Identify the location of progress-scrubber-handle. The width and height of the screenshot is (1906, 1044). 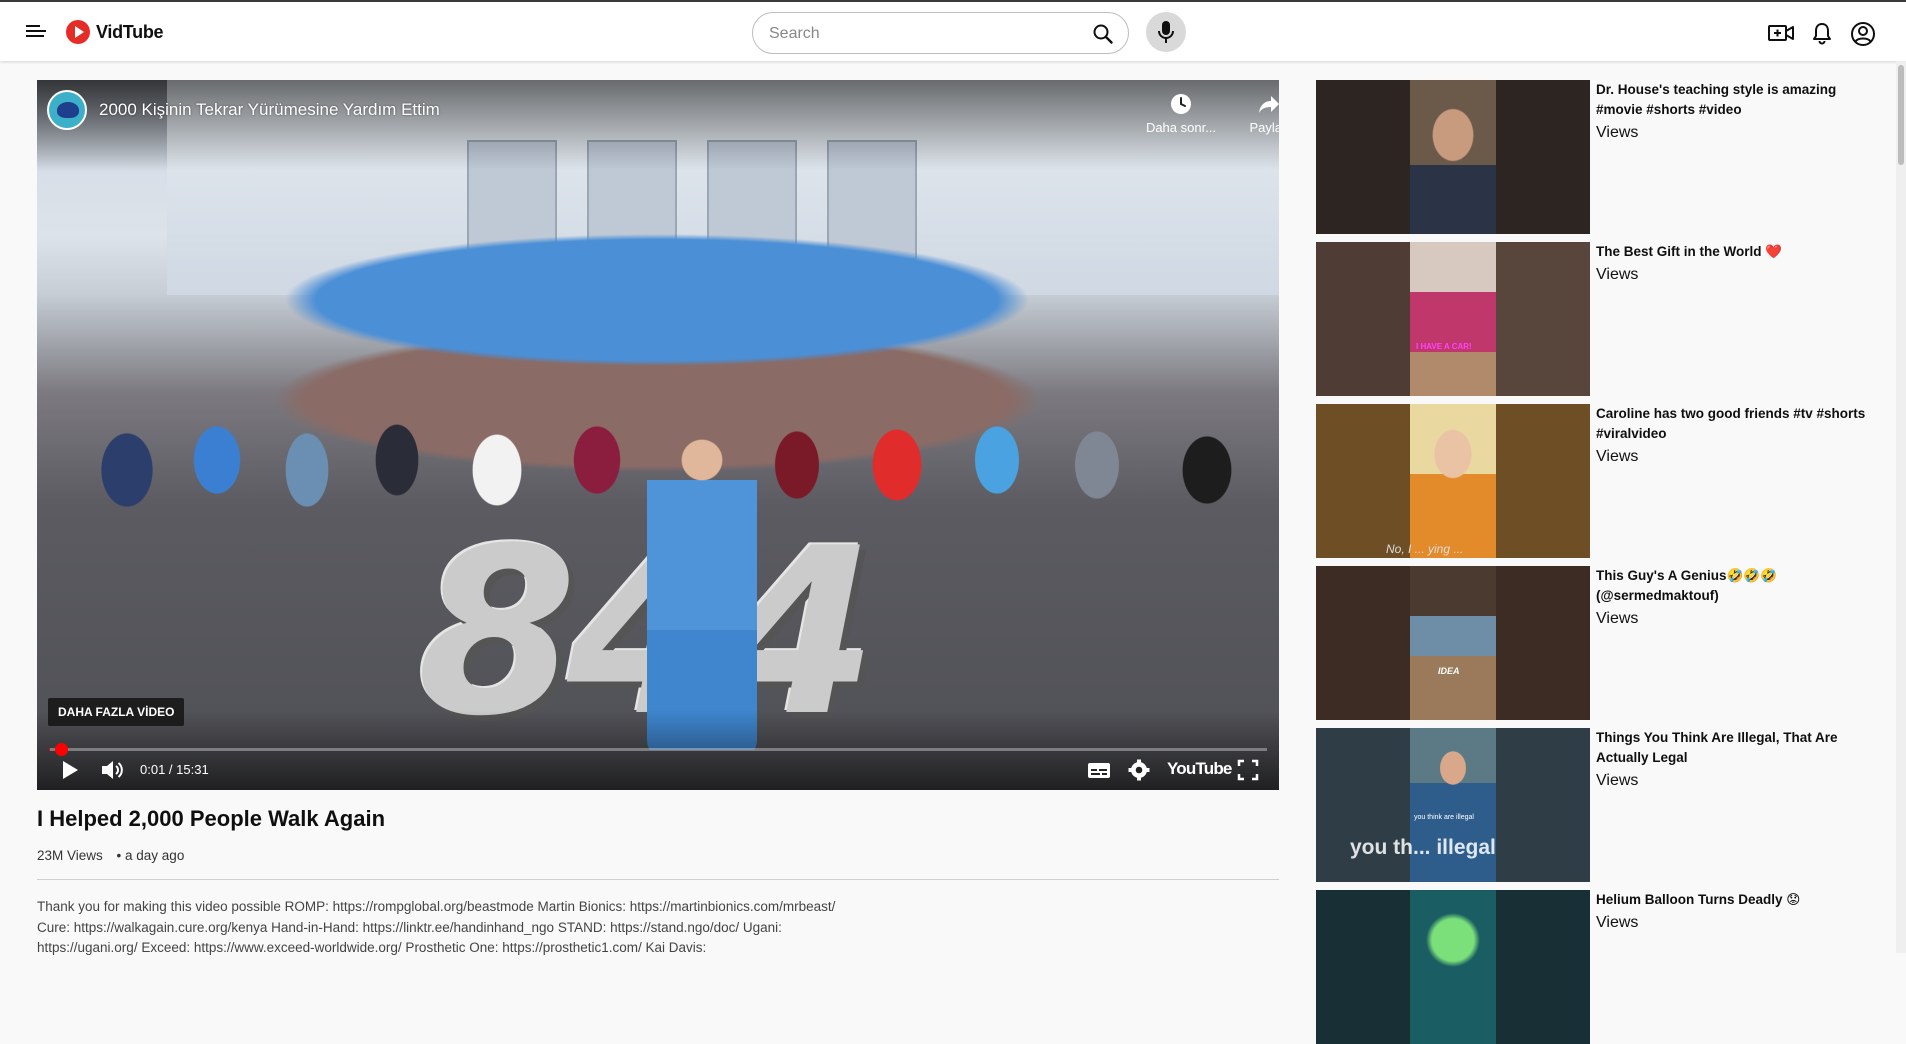
(61, 749).